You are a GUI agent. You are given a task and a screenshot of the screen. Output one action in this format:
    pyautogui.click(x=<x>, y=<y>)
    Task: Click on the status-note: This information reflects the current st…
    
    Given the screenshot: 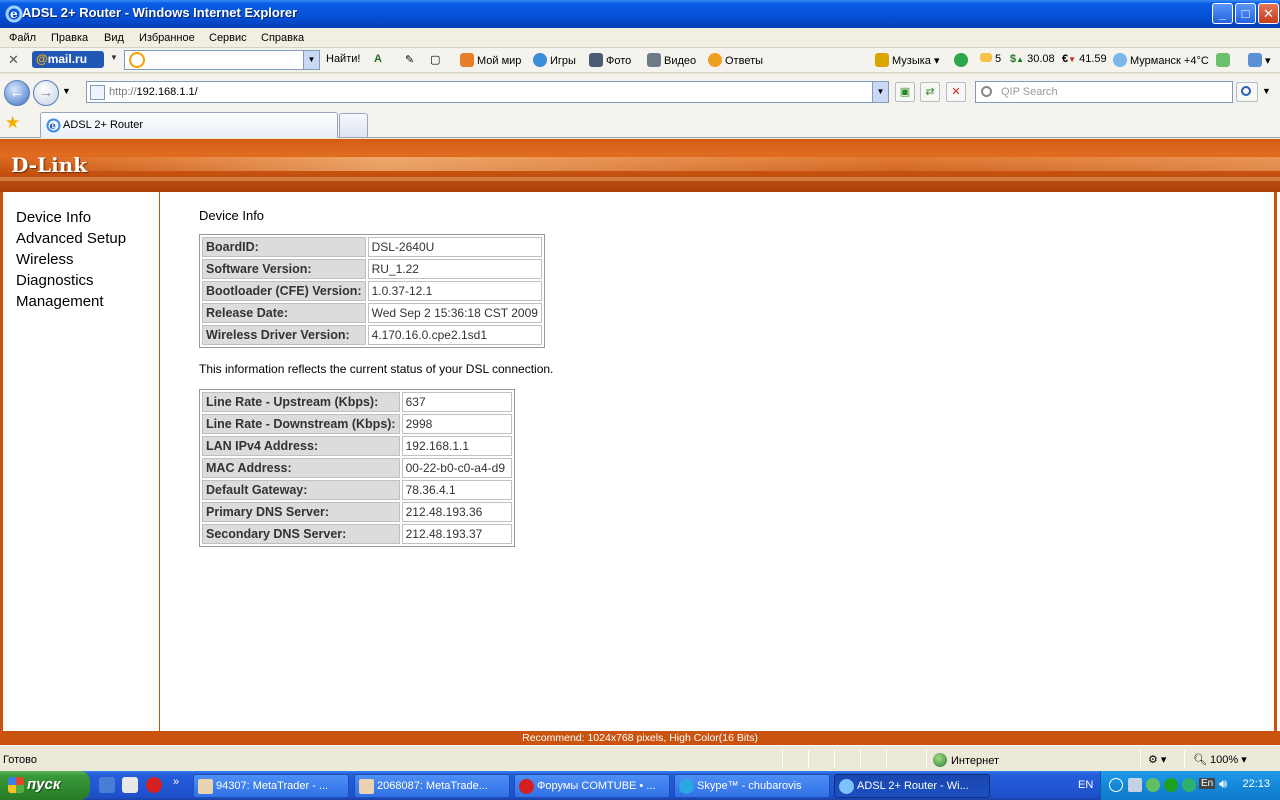 What is the action you would take?
    pyautogui.click(x=376, y=369)
    